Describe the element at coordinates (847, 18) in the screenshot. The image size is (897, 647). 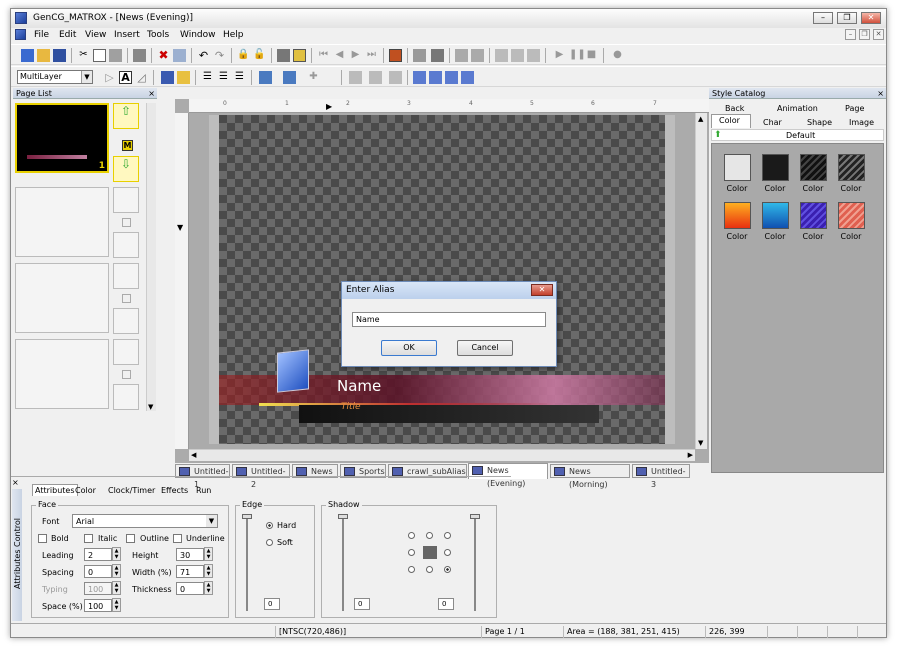
I see `restore-button: ❐` at that location.